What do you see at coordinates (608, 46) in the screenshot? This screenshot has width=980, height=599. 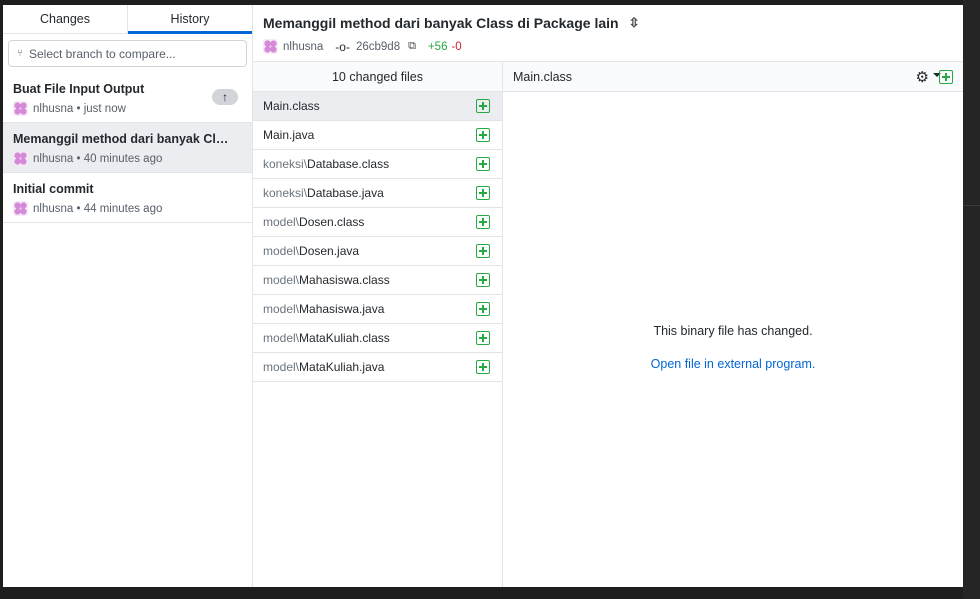 I see `commit-header-meta: nlhusna -o- 26cb9d8 ⧉ +56 -0` at bounding box center [608, 46].